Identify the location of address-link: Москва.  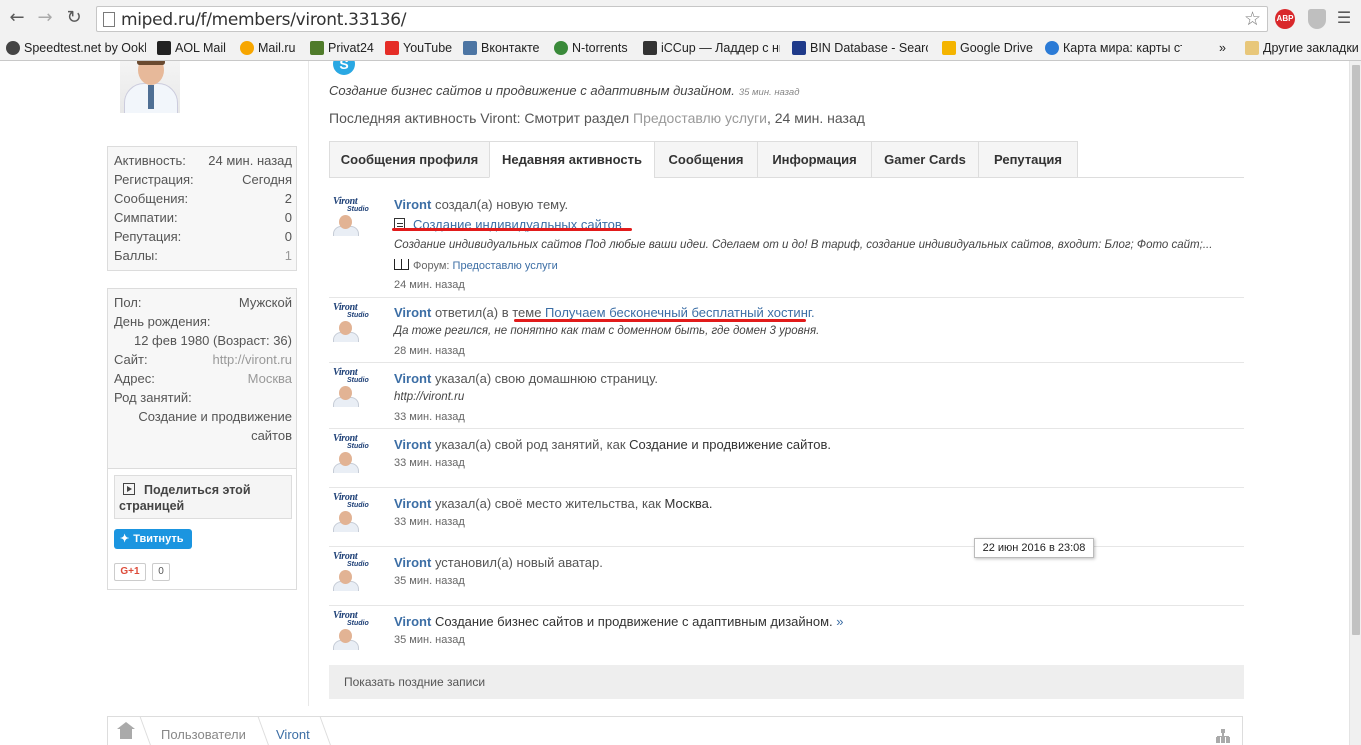
(270, 378).